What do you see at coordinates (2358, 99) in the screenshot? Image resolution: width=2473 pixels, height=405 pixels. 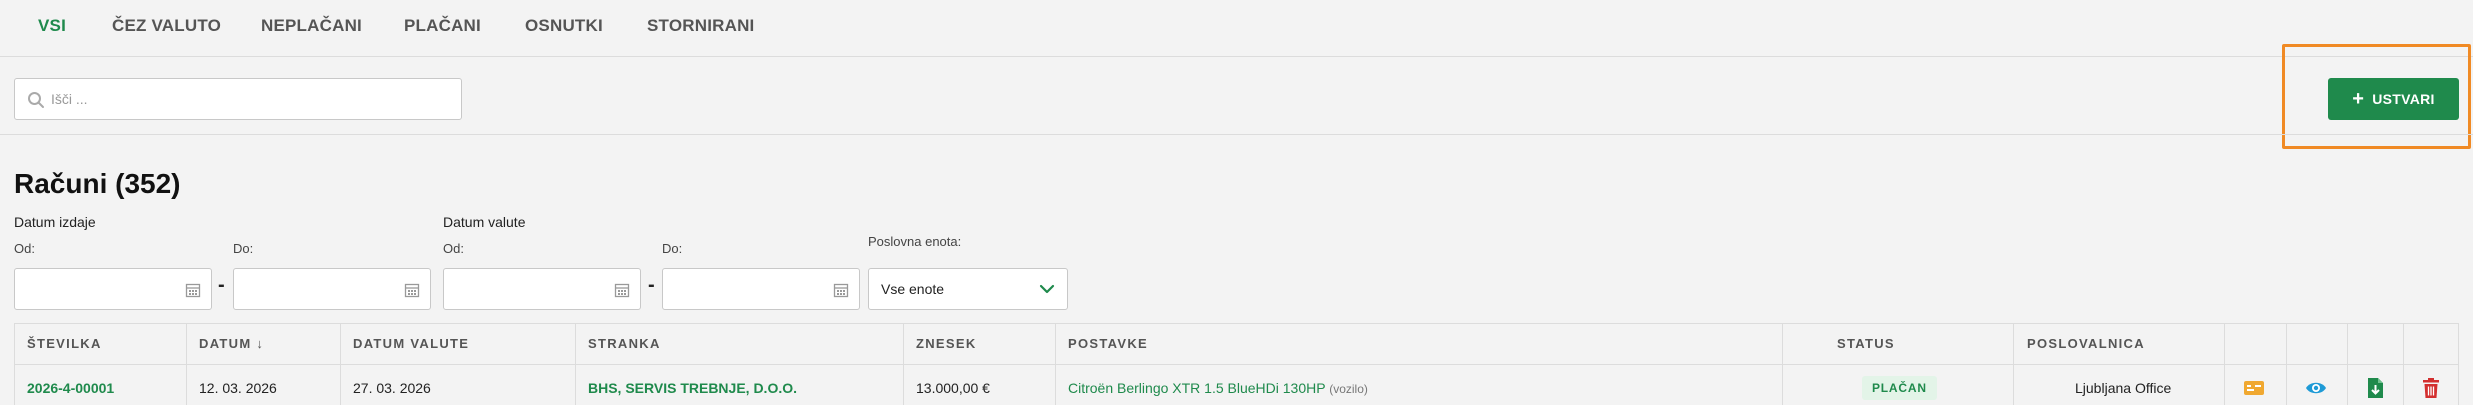 I see `plus-icon: +` at bounding box center [2358, 99].